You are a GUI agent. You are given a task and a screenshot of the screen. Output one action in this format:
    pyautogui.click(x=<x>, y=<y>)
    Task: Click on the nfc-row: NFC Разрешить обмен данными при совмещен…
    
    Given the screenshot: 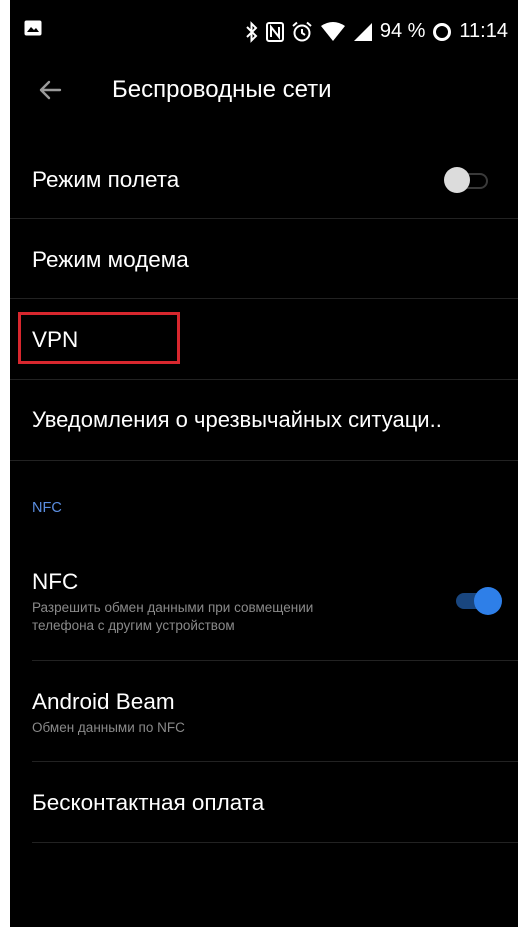 What is the action you would take?
    pyautogui.click(x=264, y=607)
    